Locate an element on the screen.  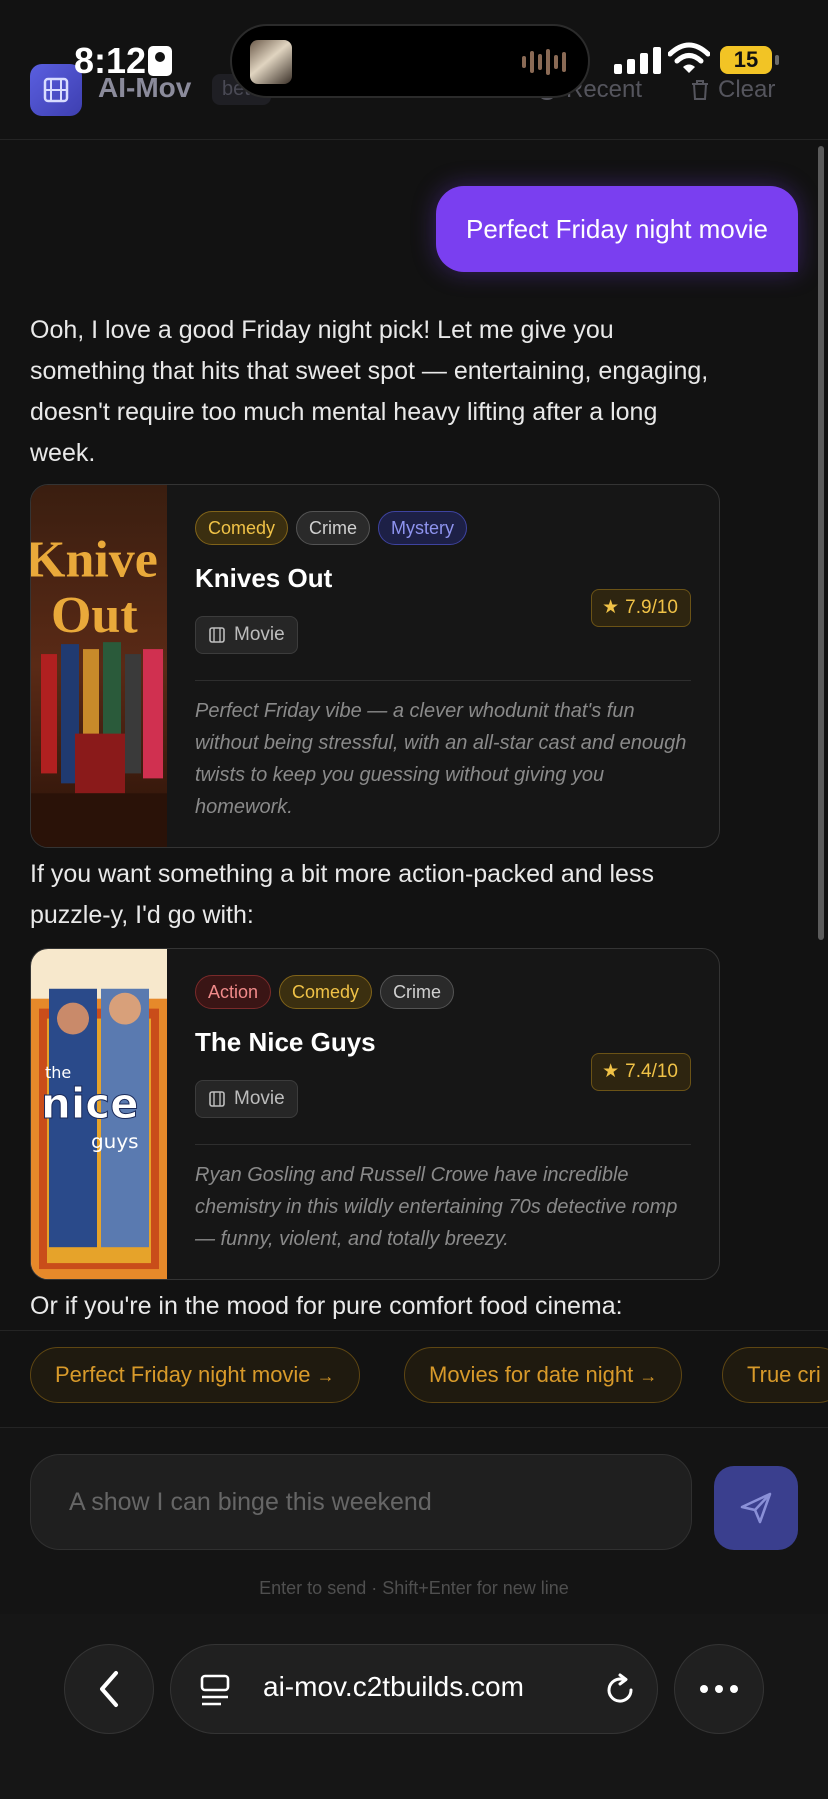
wifi-icon is located at coordinates (689, 57).